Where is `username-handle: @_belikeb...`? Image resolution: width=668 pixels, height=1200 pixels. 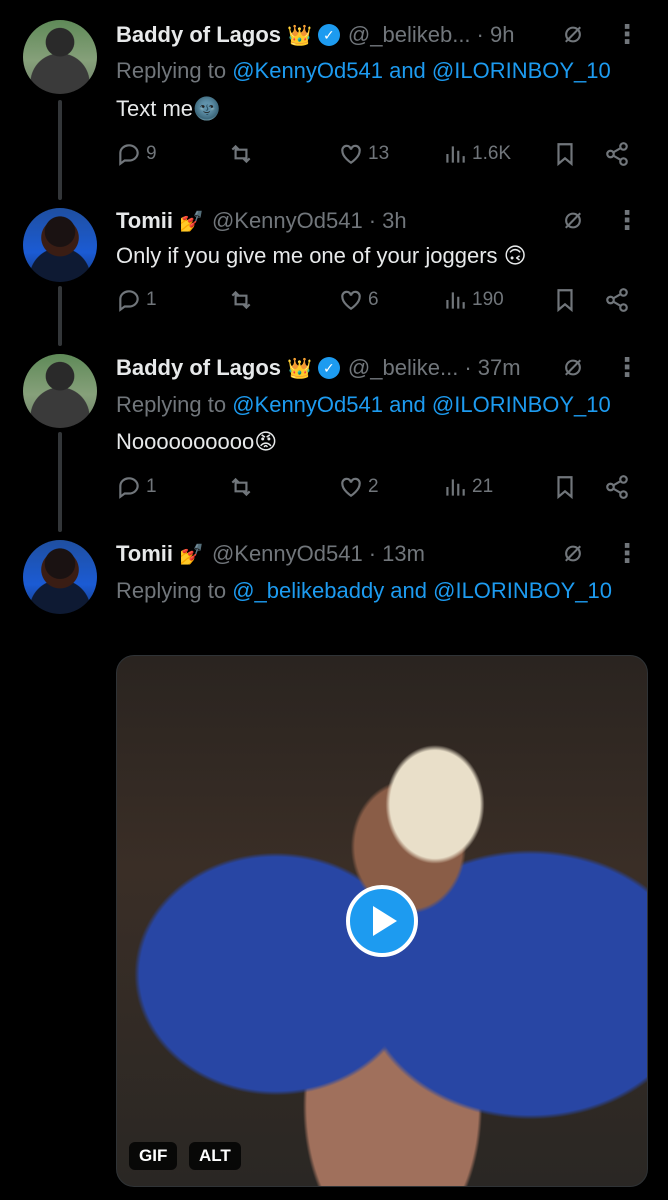 username-handle: @_belikeb... is located at coordinates (409, 35).